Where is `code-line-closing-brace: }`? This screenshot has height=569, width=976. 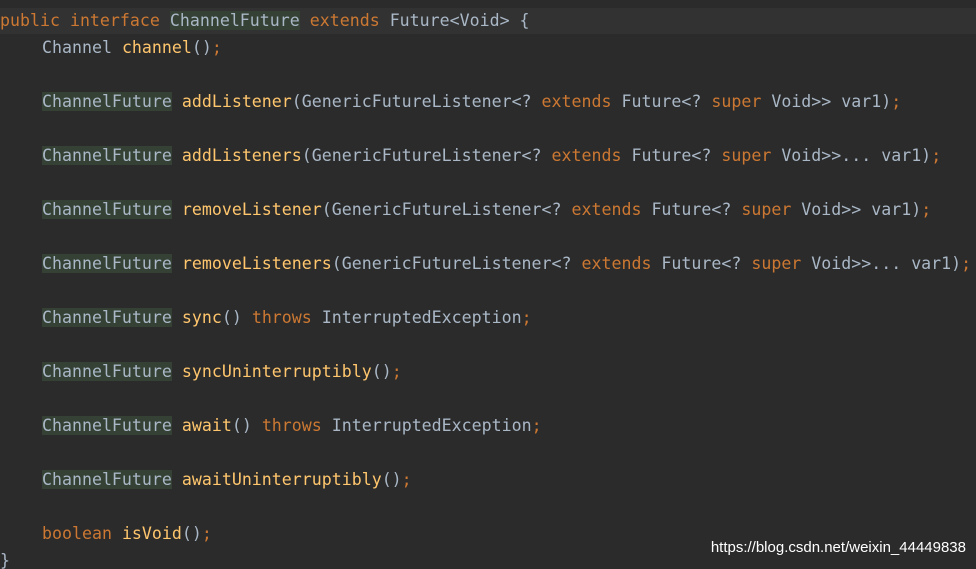
code-line-closing-brace: } is located at coordinates (5, 558).